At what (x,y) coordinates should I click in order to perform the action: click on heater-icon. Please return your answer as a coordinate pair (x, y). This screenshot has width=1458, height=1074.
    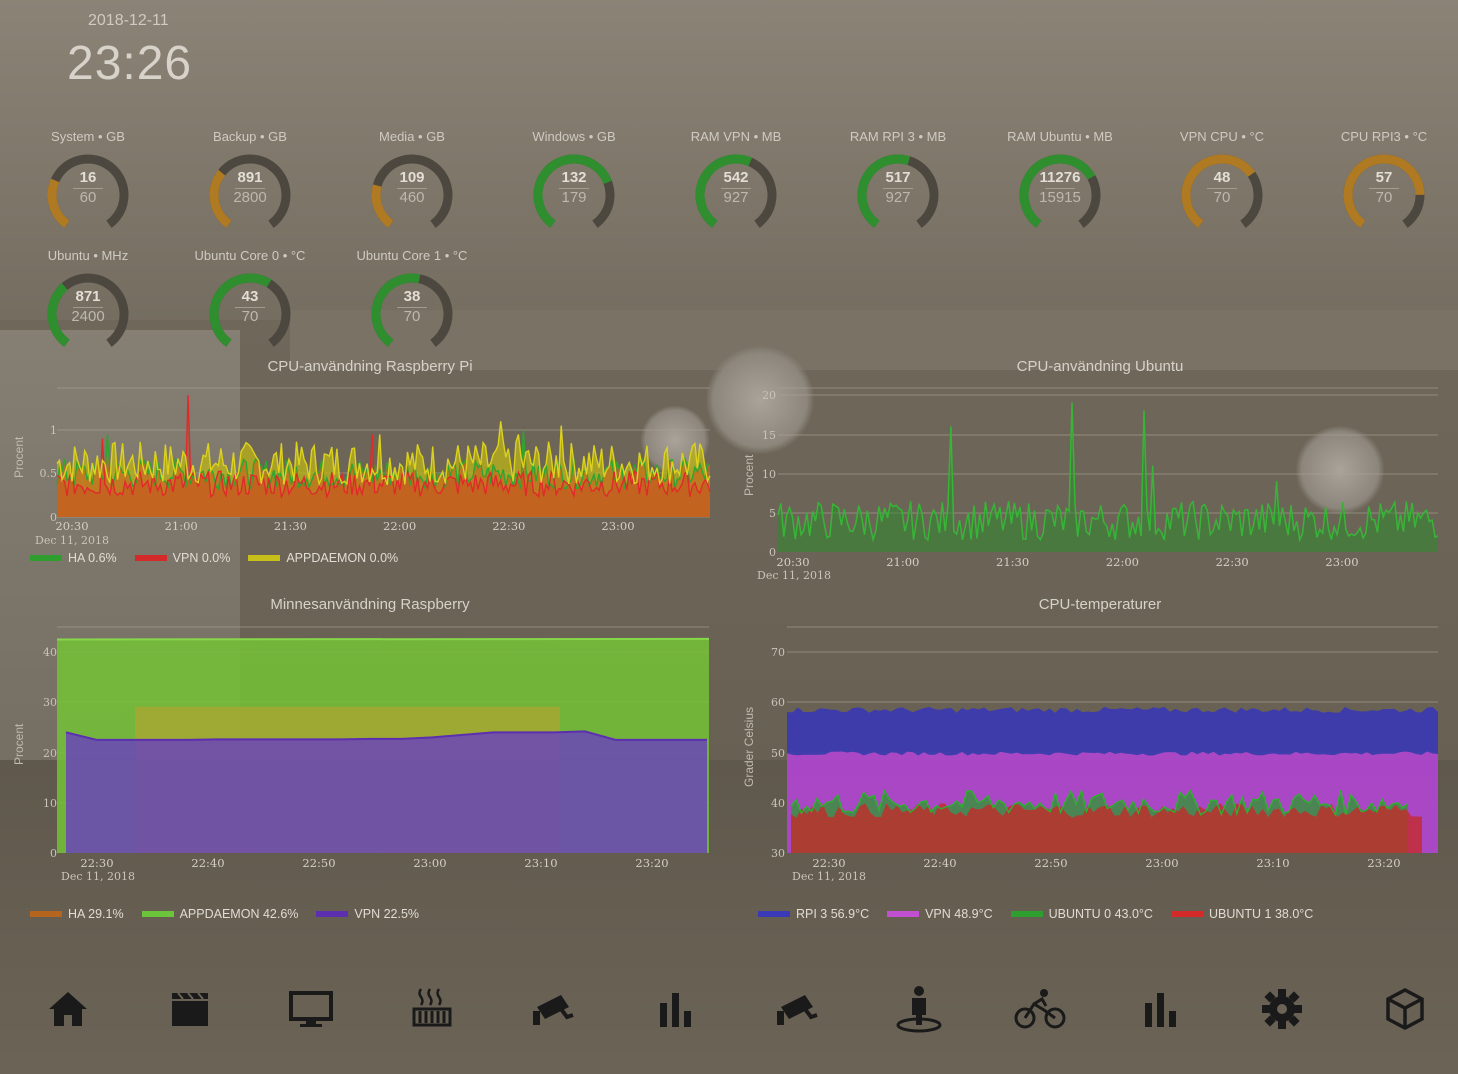
    Looking at the image, I should click on (432, 1011).